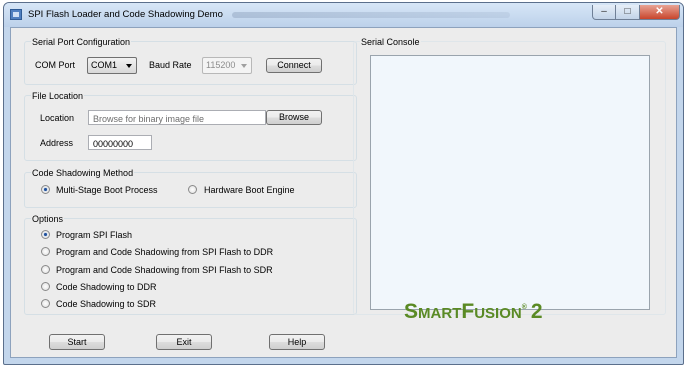 The height and width of the screenshot is (371, 689). What do you see at coordinates (77, 342) in the screenshot?
I see `start-button: Start` at bounding box center [77, 342].